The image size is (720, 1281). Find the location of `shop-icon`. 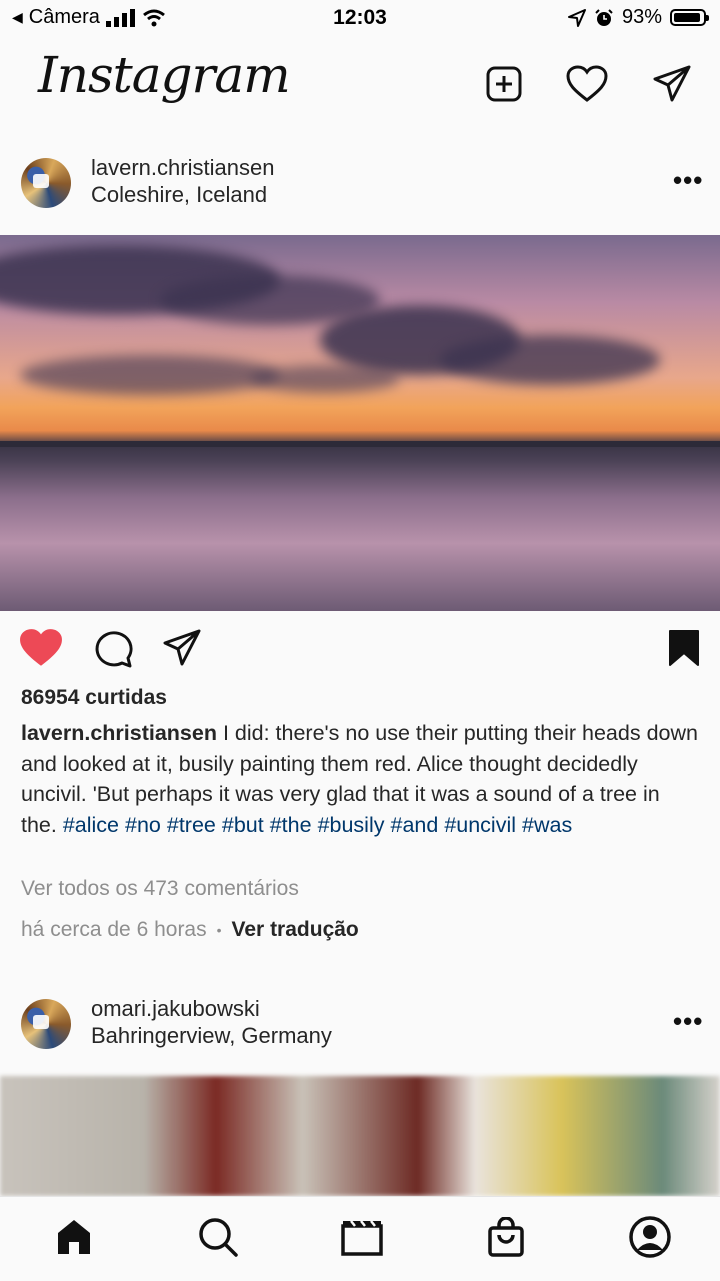

shop-icon is located at coordinates (506, 1237).